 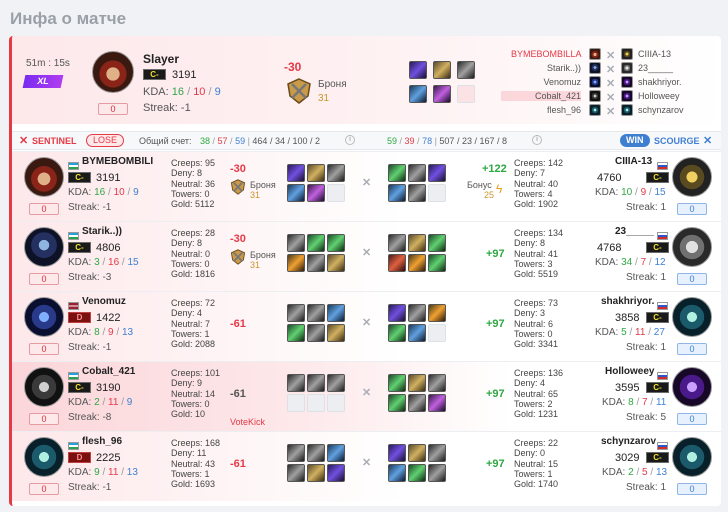 What do you see at coordinates (661, 110) in the screenshot?
I see `roster-name: schynzarov` at bounding box center [661, 110].